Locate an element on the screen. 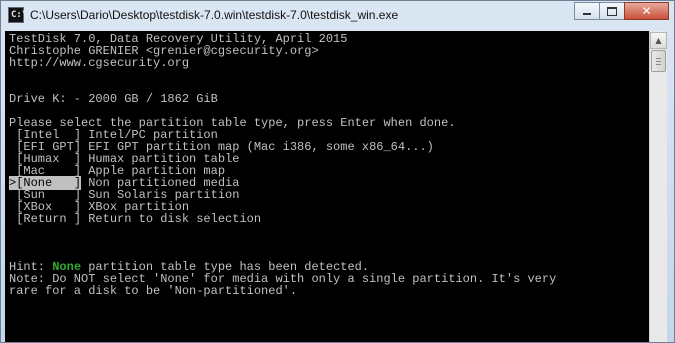 This screenshot has height=343, width=675. scroll-up-icon: ▲ is located at coordinates (658, 40).